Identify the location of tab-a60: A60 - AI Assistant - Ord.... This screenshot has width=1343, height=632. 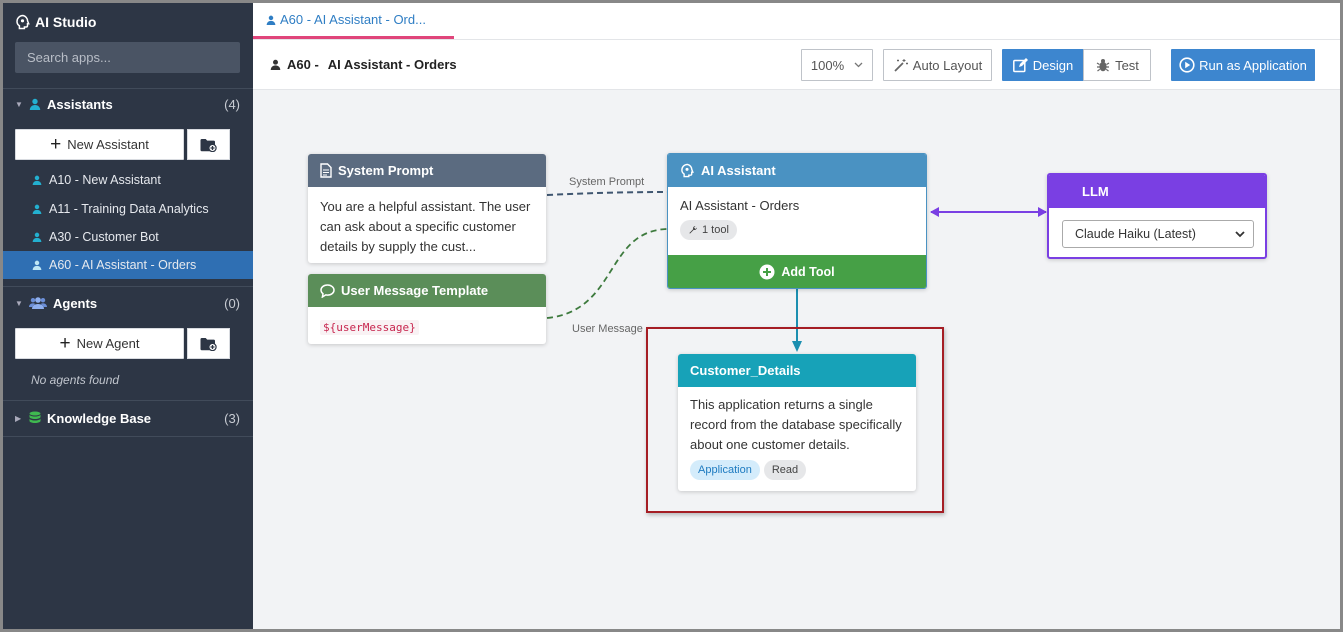
(353, 21).